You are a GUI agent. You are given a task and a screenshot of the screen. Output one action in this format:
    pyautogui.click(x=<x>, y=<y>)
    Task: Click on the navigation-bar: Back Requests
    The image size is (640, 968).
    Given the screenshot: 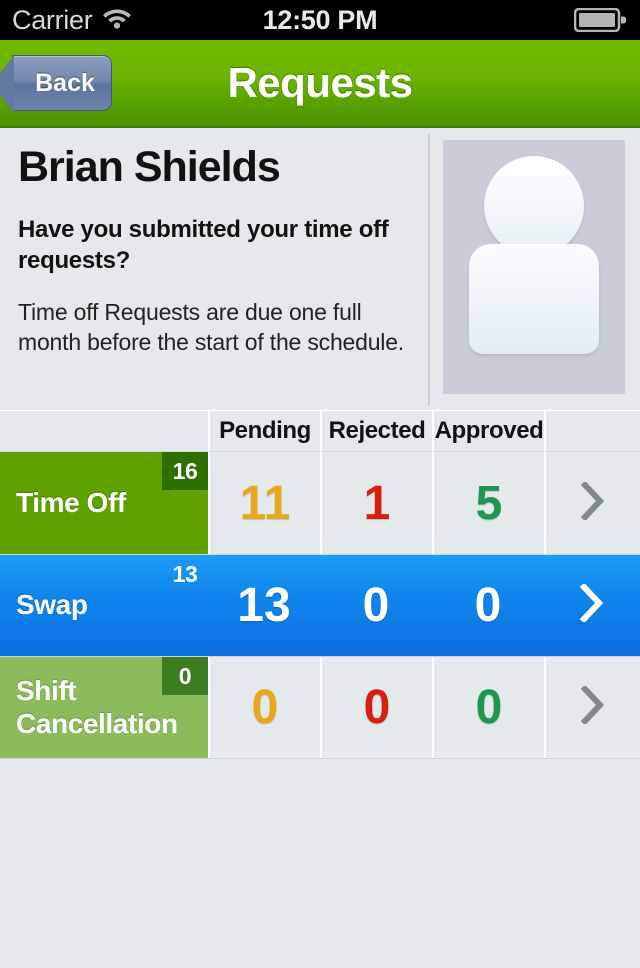 What is the action you would take?
    pyautogui.click(x=320, y=84)
    